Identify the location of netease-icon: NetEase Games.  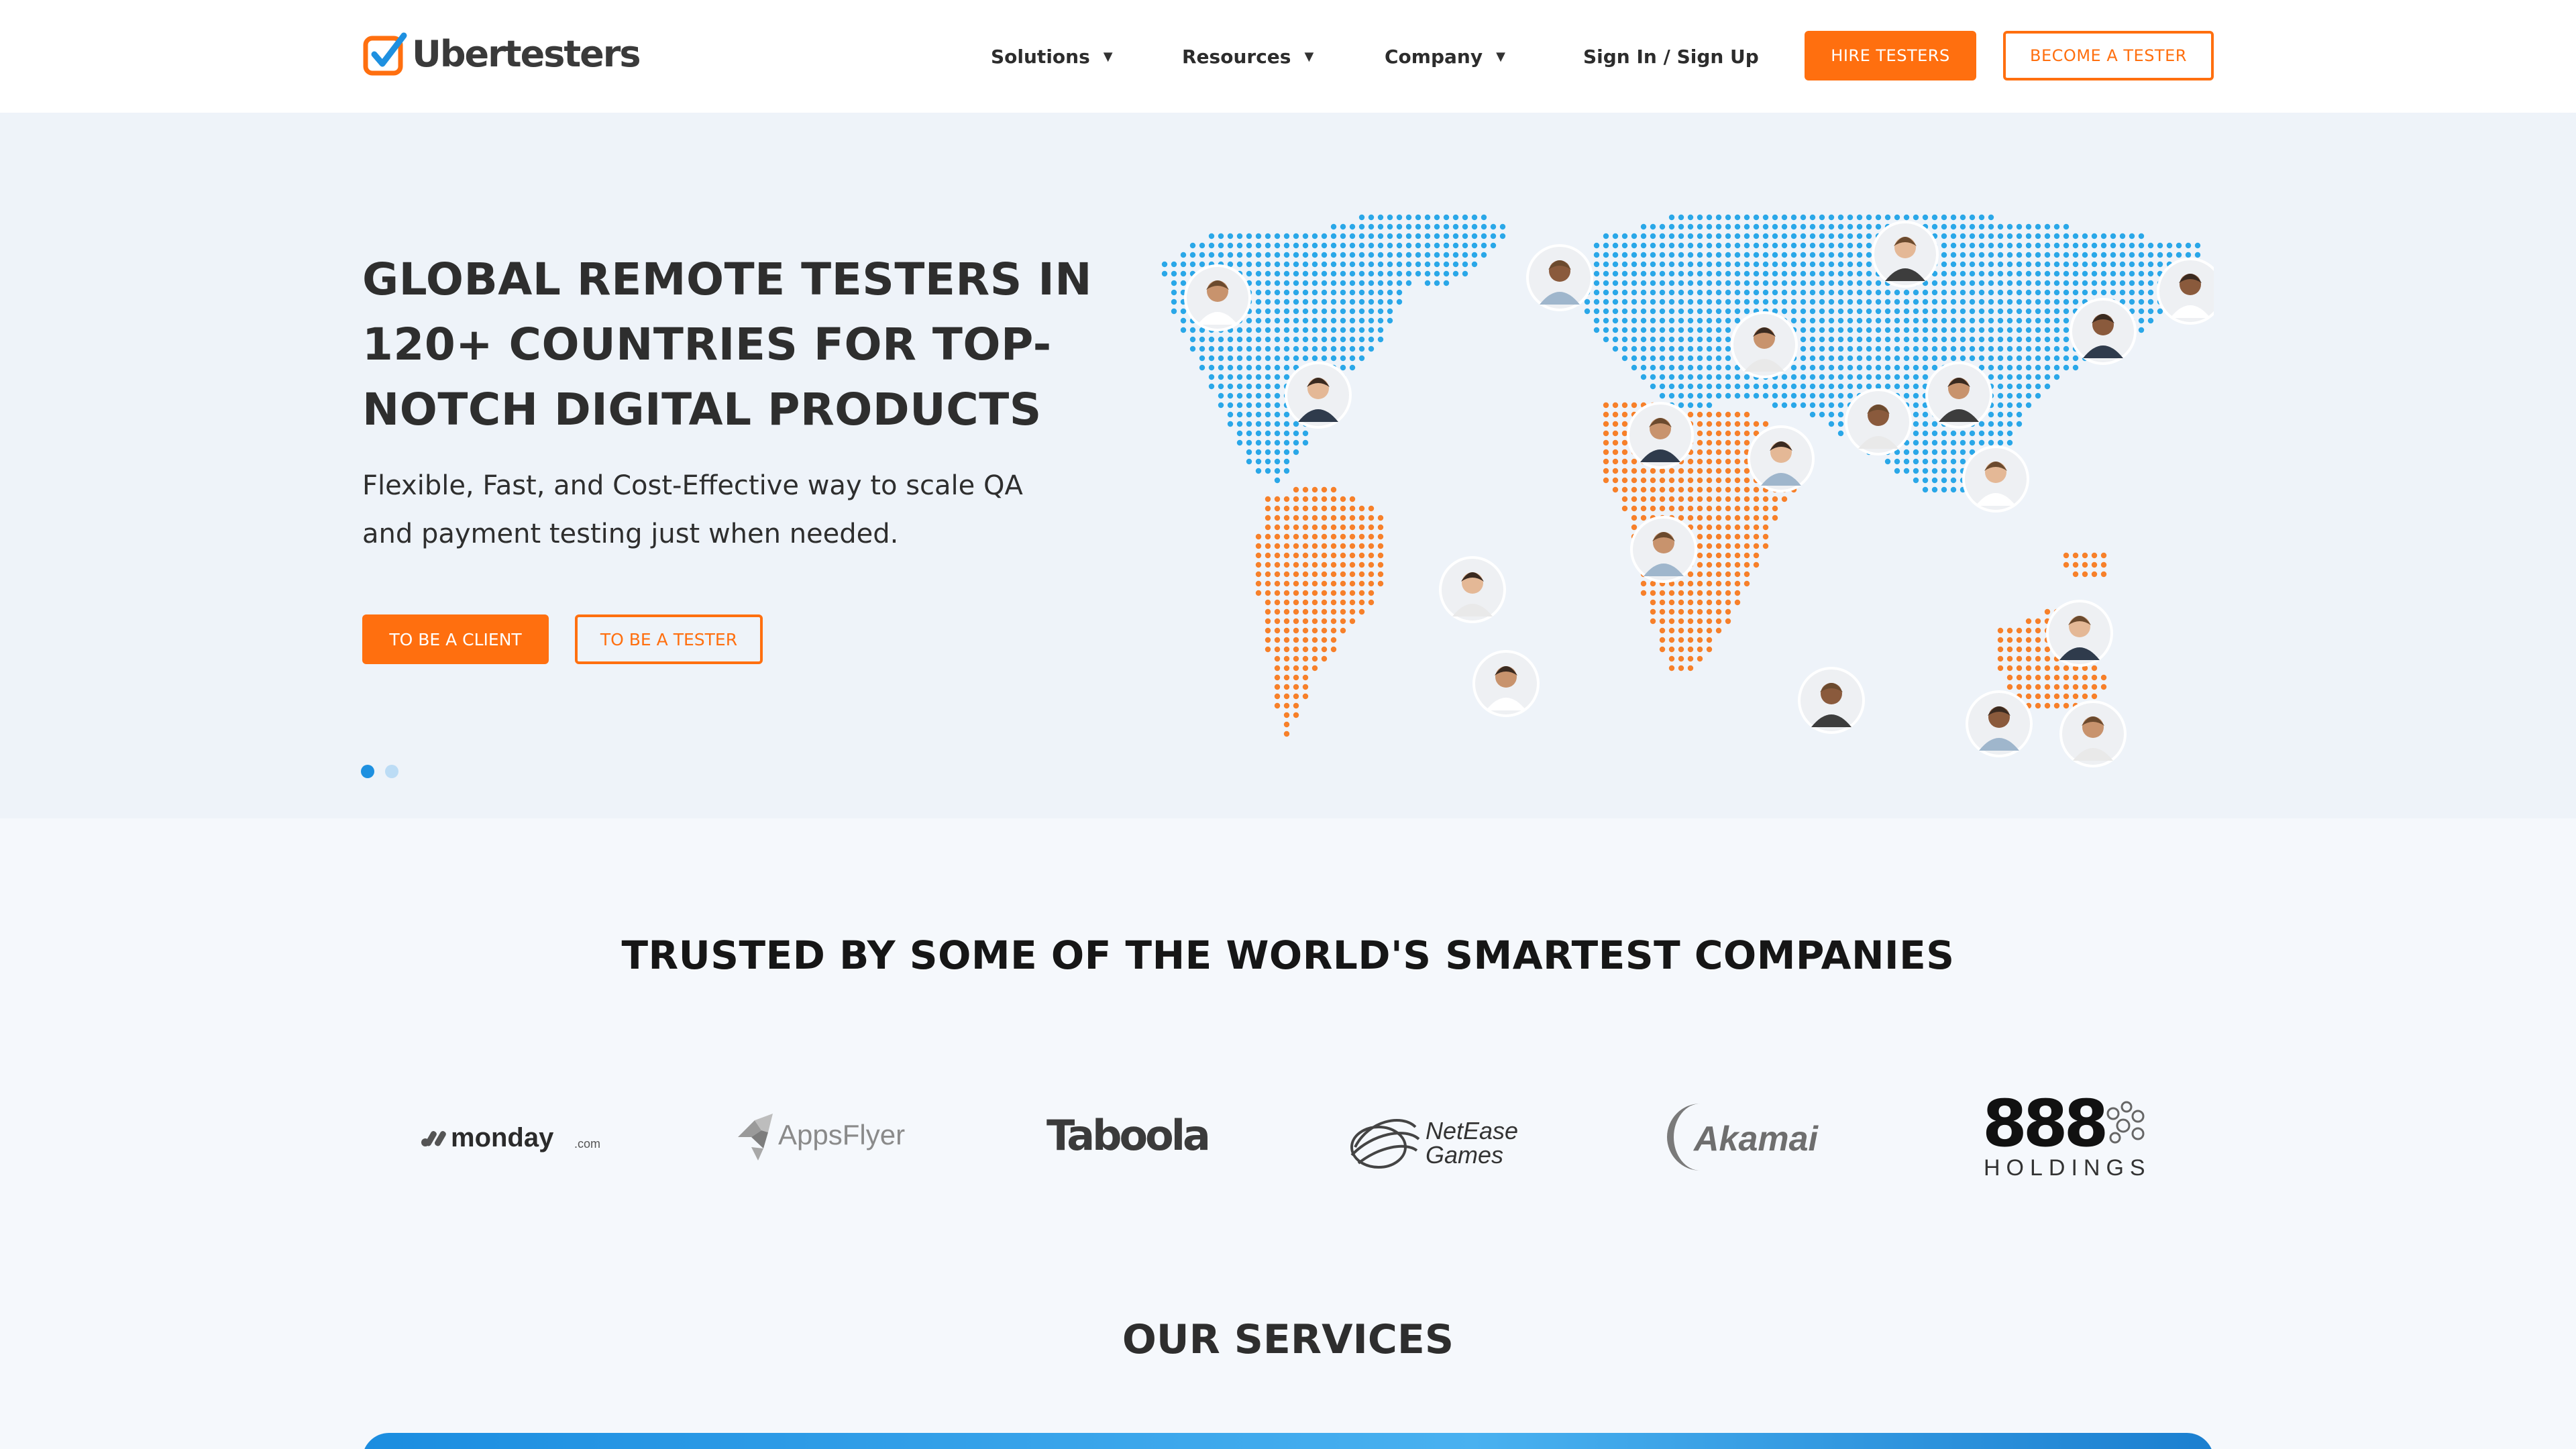
(1434, 1143).